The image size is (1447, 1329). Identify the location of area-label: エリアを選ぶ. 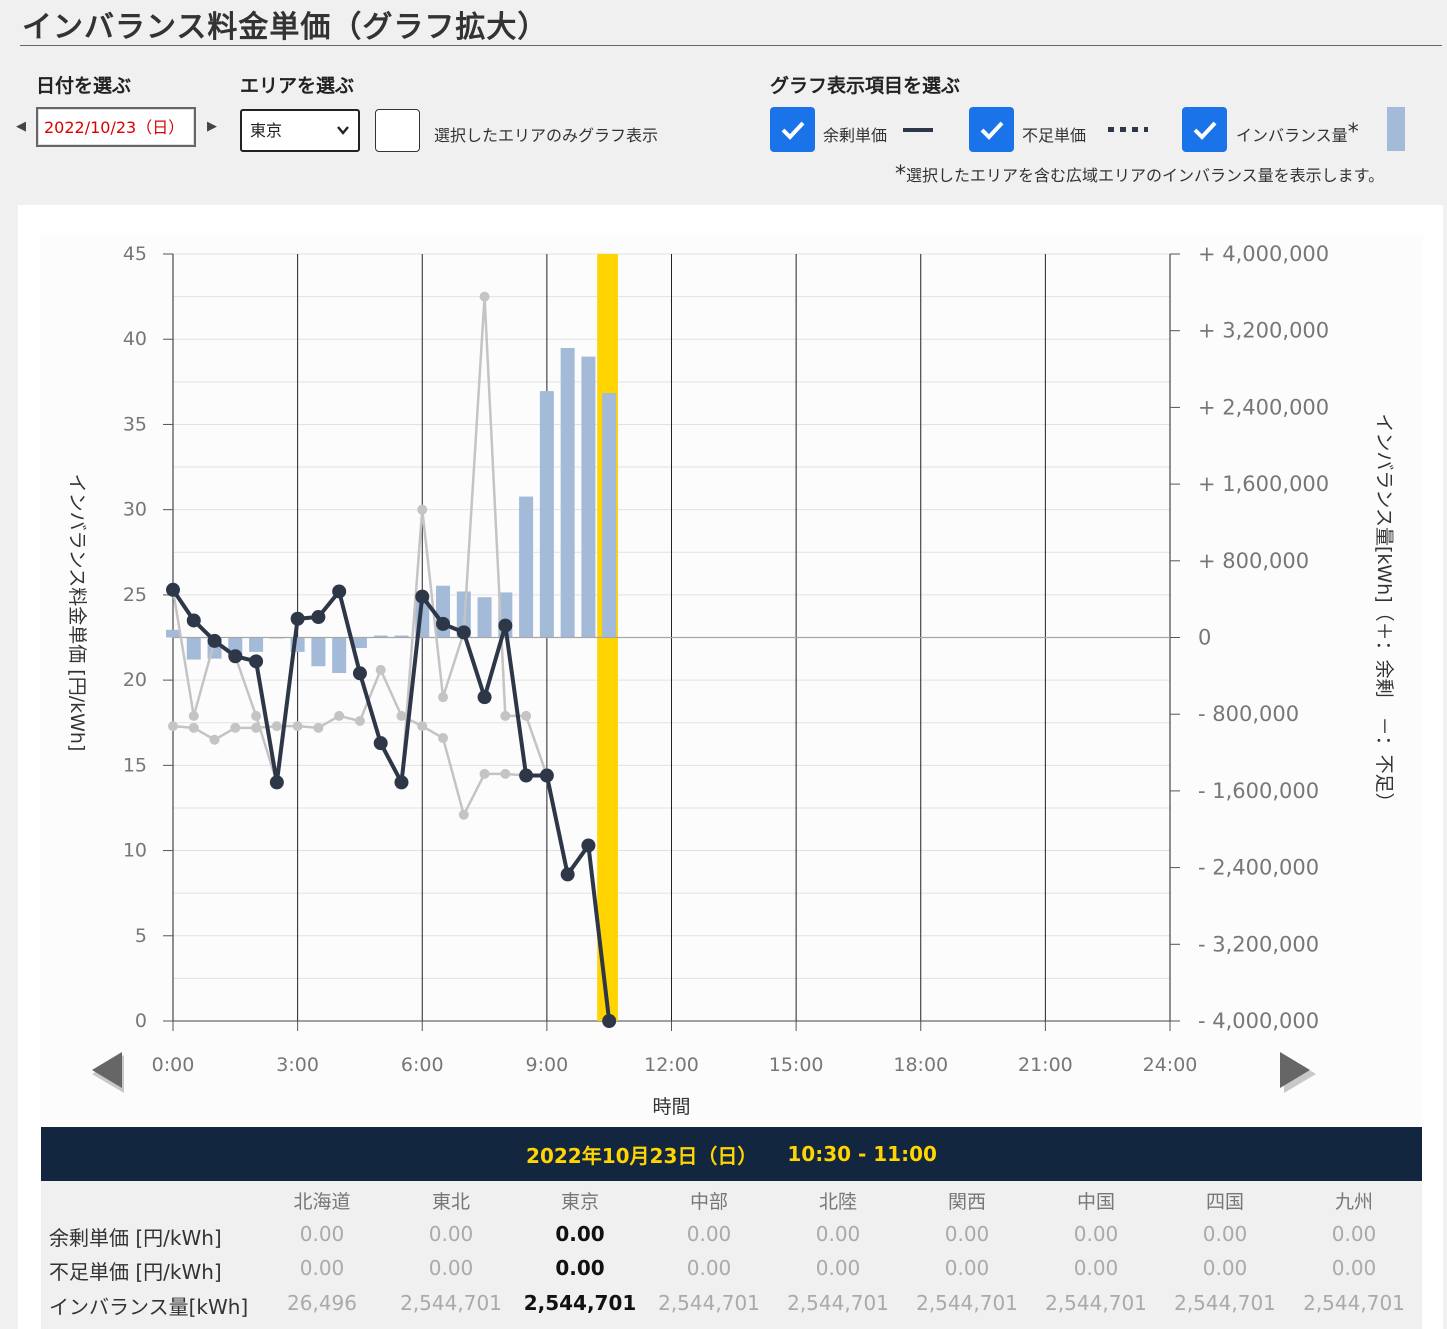
(297, 86).